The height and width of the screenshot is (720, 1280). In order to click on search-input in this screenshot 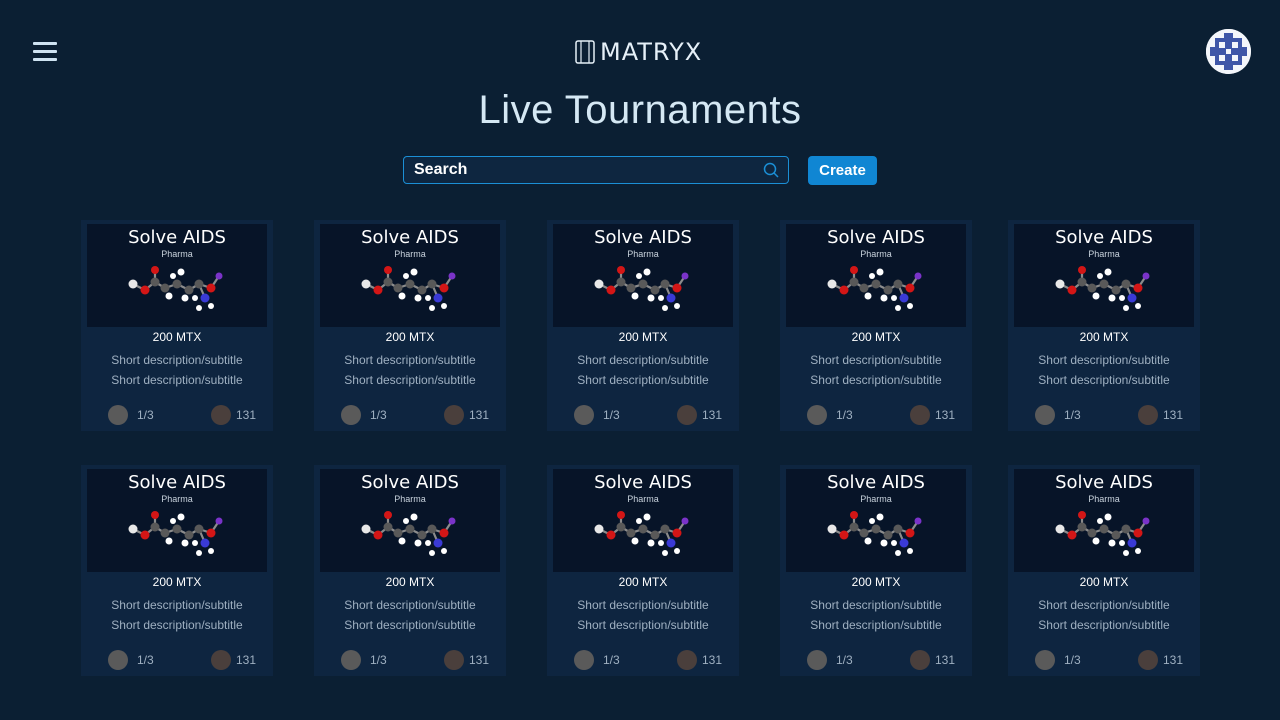, I will do `click(583, 170)`.